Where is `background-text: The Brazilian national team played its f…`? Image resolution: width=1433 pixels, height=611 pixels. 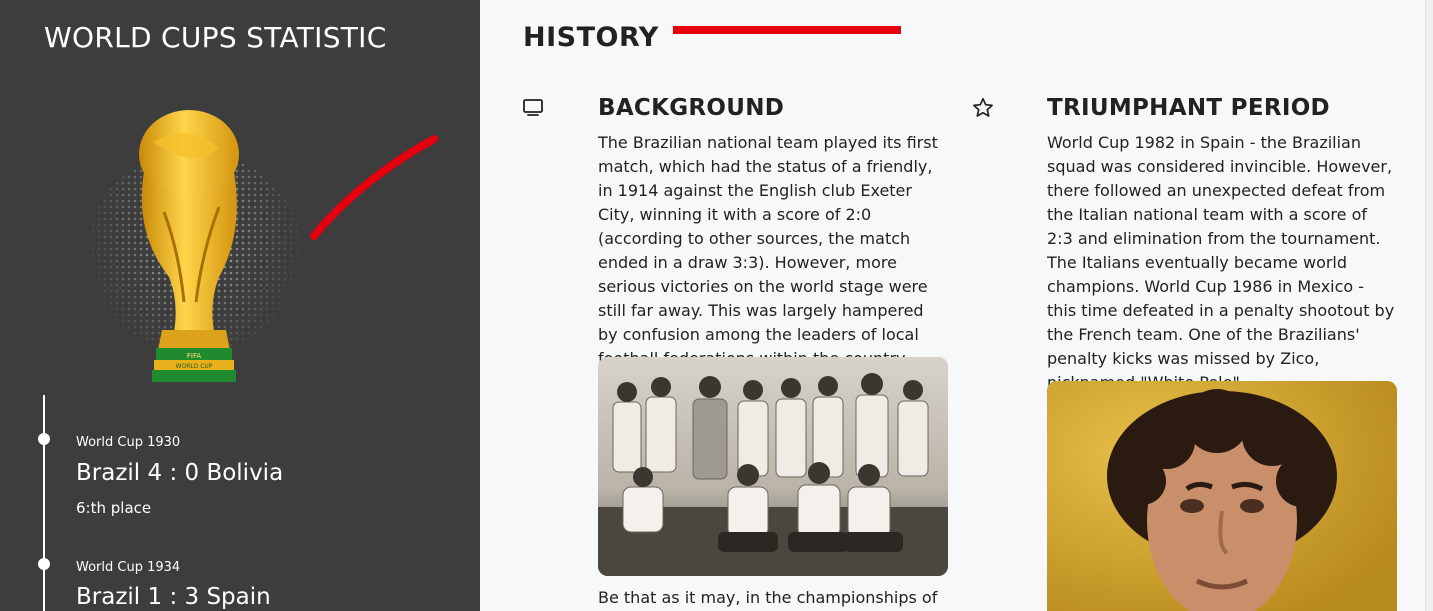 background-text: The Brazilian national team played its f… is located at coordinates (768, 250).